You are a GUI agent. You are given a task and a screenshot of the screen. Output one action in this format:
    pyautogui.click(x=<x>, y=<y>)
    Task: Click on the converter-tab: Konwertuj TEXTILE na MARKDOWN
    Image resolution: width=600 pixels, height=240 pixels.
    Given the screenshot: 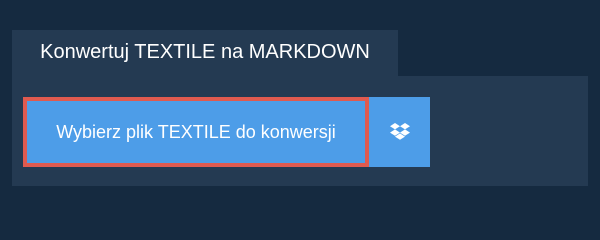 What is the action you would take?
    pyautogui.click(x=205, y=53)
    